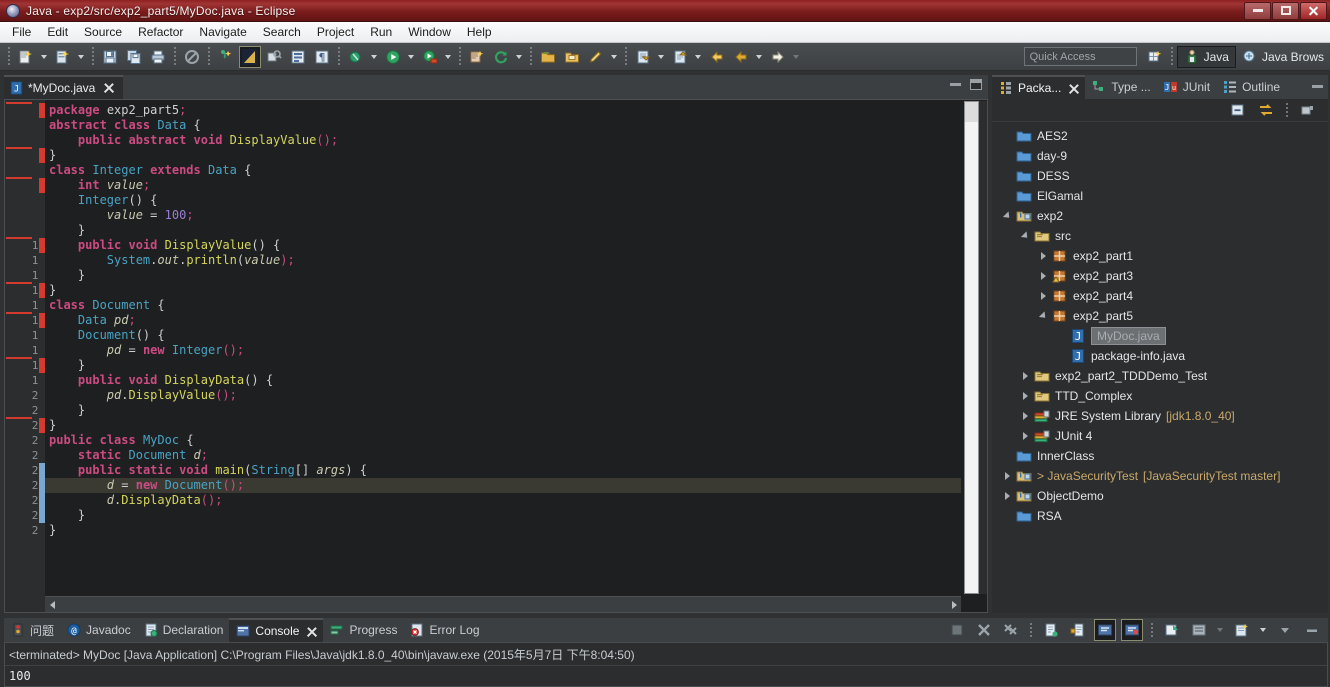  What do you see at coordinates (971, 112) in the screenshot?
I see `editor-vertical-scroll-thumb` at bounding box center [971, 112].